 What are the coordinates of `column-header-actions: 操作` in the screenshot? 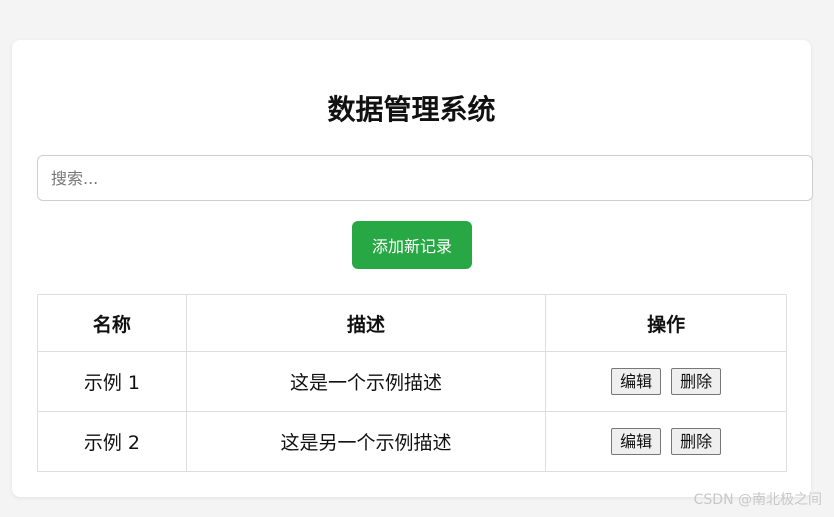 It's located at (666, 323).